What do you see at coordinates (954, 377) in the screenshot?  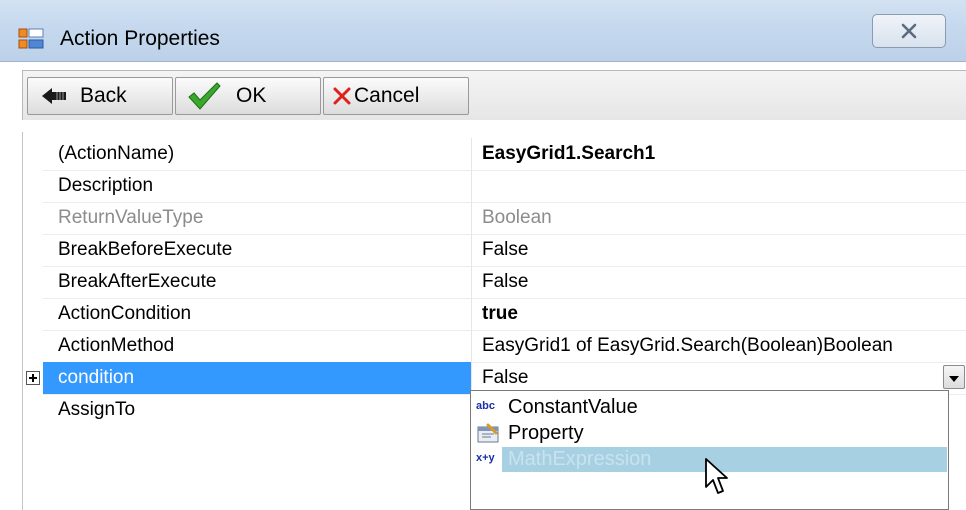 I see `dropdown-arrow-button` at bounding box center [954, 377].